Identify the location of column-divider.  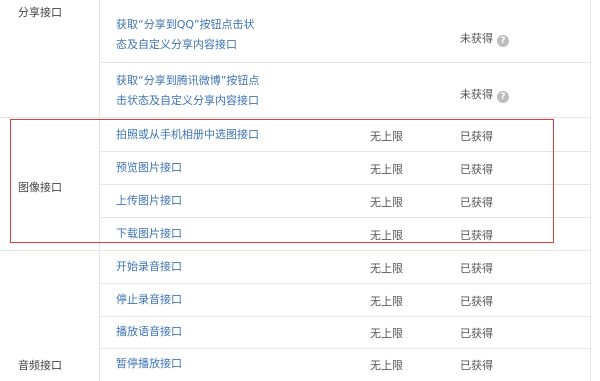
(99, 190).